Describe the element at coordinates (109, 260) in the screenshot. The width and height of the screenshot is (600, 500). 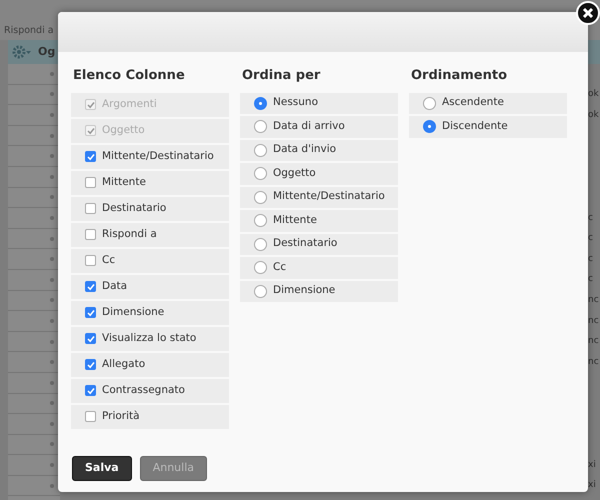
I see `checkbox-label: Cc` at that location.